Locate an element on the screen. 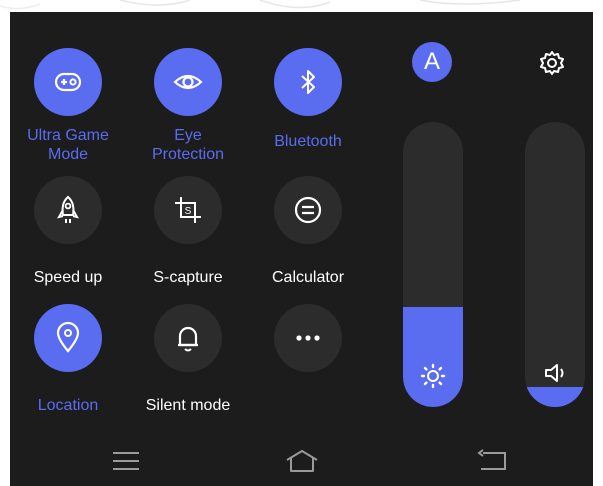 This screenshot has height=486, width=603. menu-icon is located at coordinates (126, 461).